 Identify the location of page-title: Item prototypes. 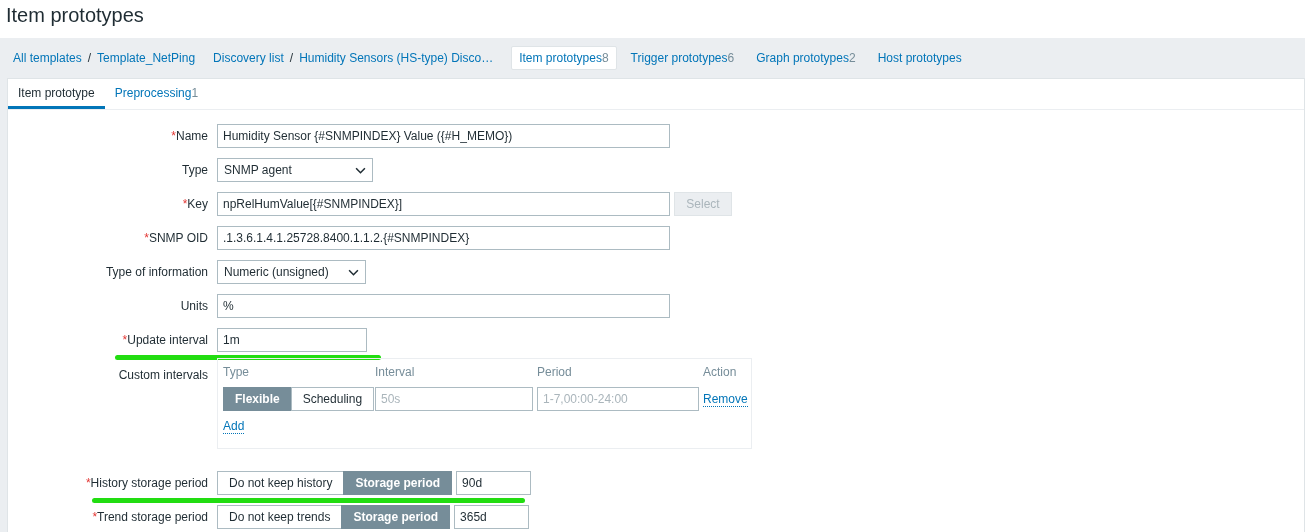
(652, 19).